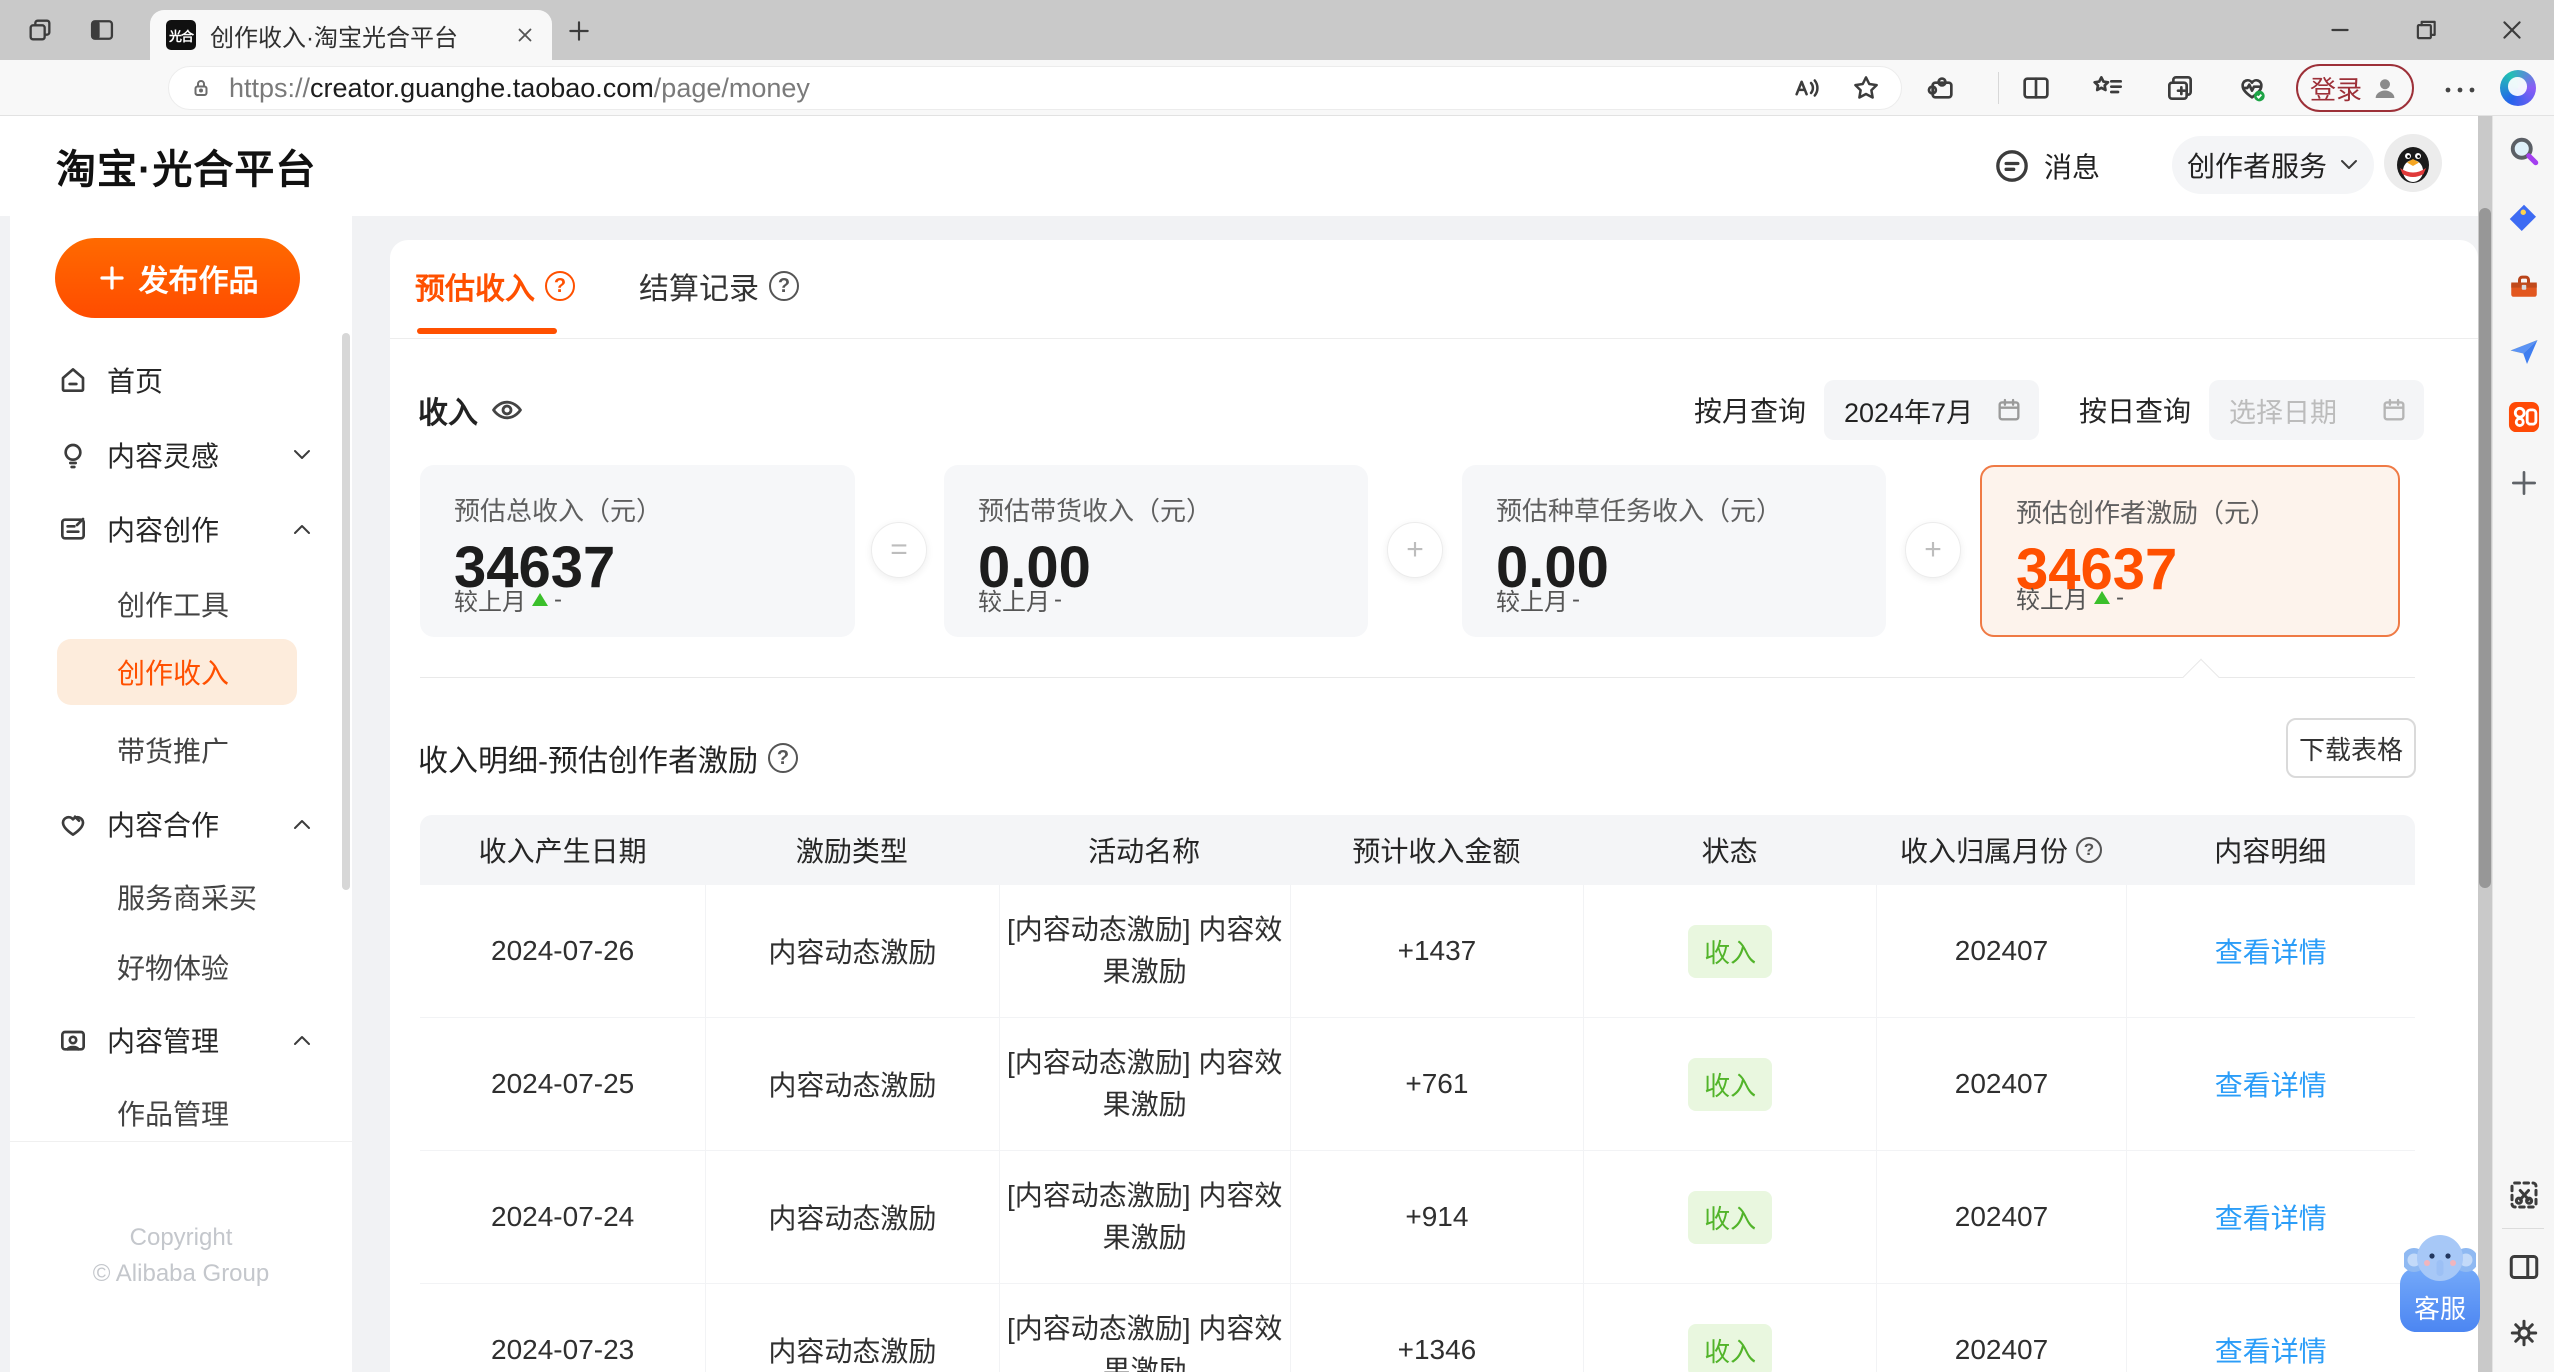  Describe the element at coordinates (2340, 30) in the screenshot. I see `minimize-button` at that location.